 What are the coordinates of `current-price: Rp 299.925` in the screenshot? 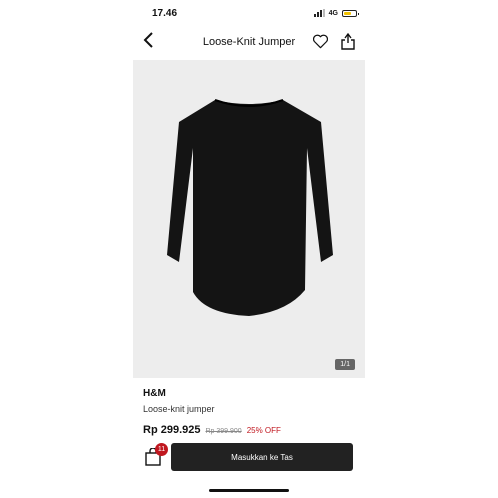 It's located at (172, 430).